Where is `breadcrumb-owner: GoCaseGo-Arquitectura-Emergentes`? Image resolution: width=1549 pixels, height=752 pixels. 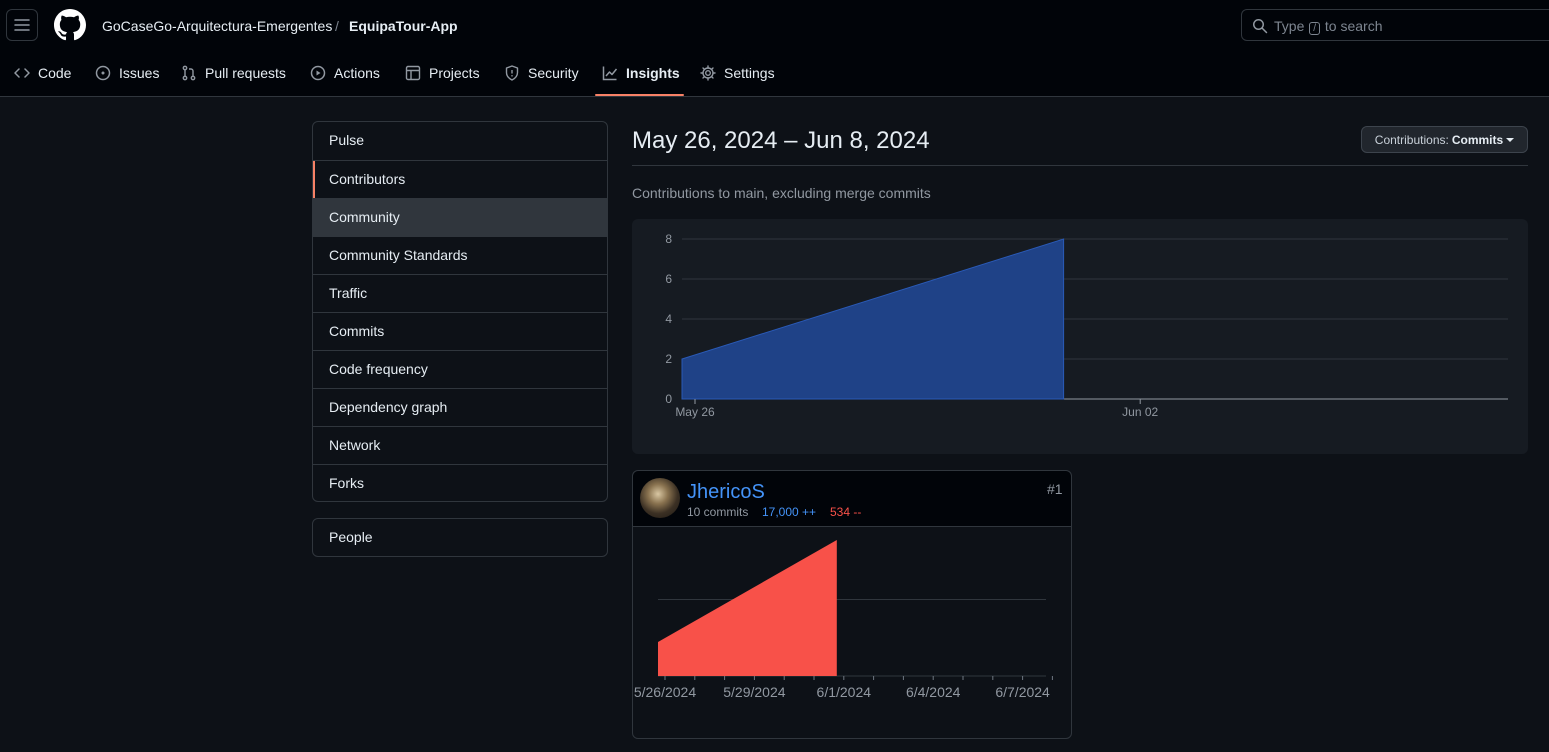
breadcrumb-owner: GoCaseGo-Arquitectura-Emergentes is located at coordinates (217, 26).